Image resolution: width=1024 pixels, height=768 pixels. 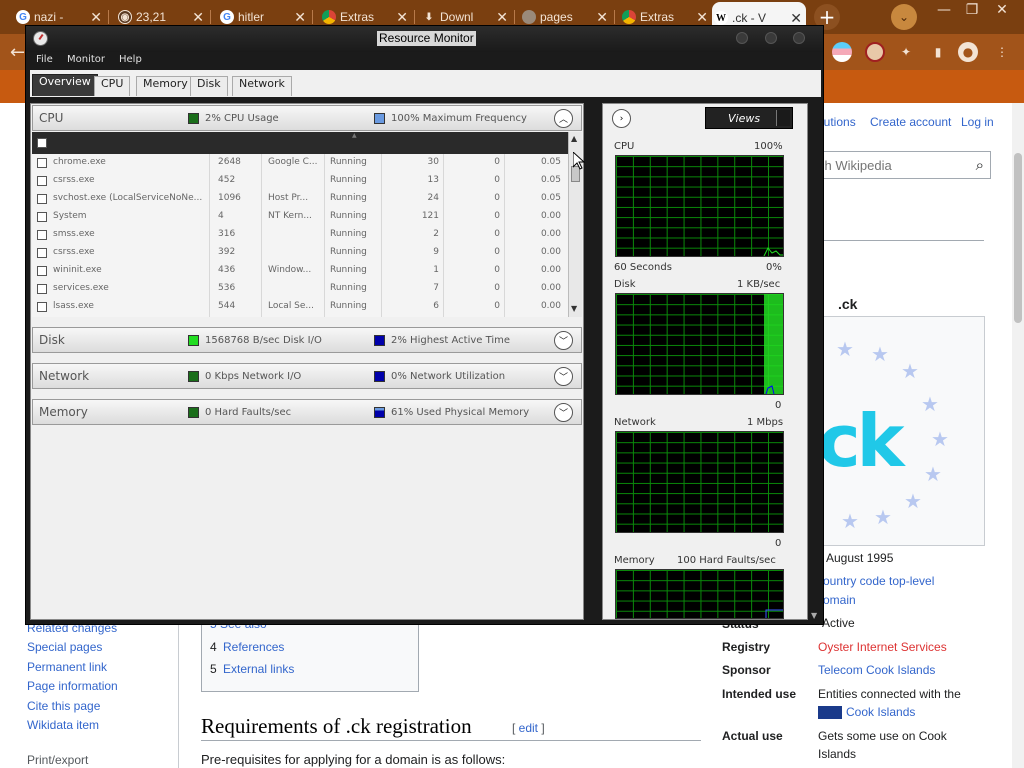 I want to click on collapse-icon: ︿, so click(x=563, y=118).